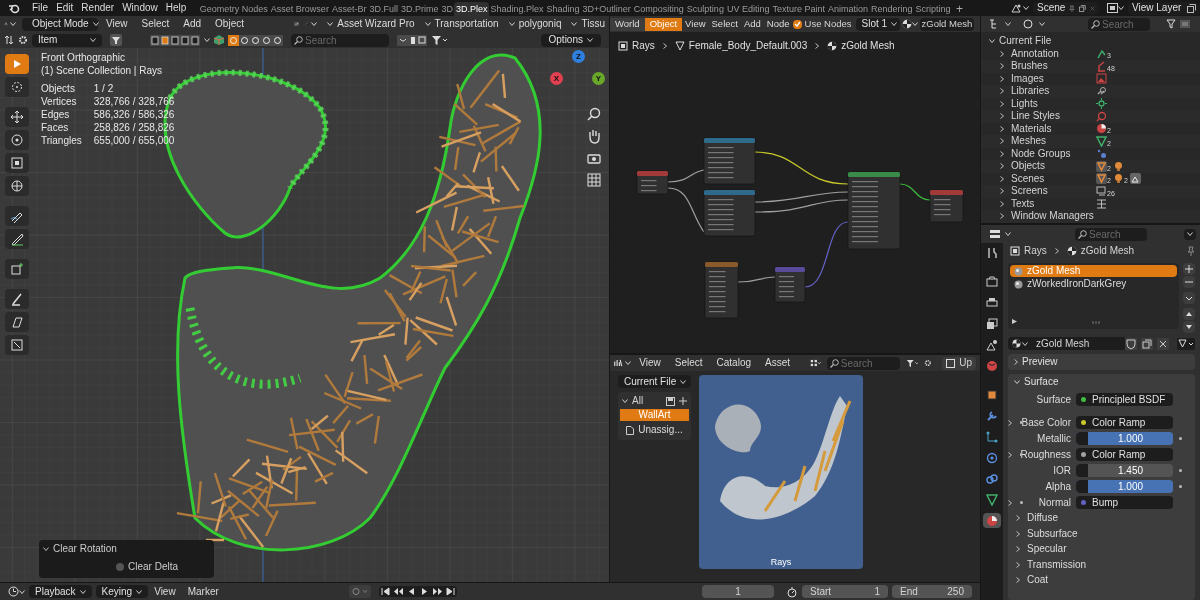  I want to click on operator-title: Clear Rotation, so click(126, 549).